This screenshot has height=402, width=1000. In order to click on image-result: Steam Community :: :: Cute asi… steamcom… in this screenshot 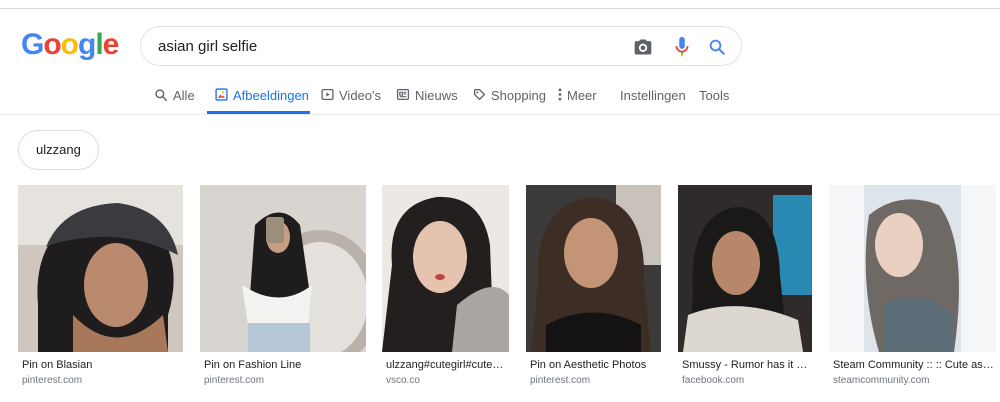, I will do `click(912, 285)`.